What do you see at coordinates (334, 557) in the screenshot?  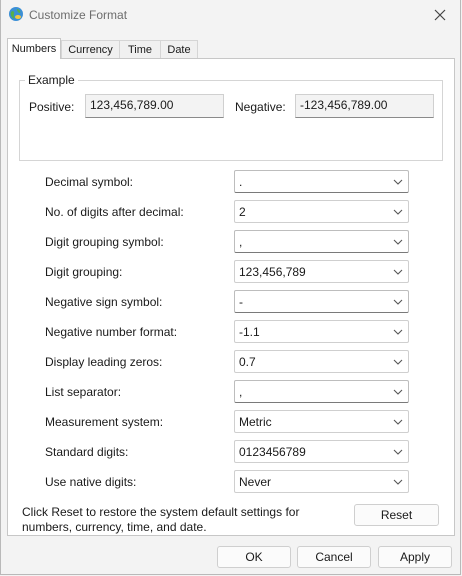 I see `cancel-button: Cancel` at bounding box center [334, 557].